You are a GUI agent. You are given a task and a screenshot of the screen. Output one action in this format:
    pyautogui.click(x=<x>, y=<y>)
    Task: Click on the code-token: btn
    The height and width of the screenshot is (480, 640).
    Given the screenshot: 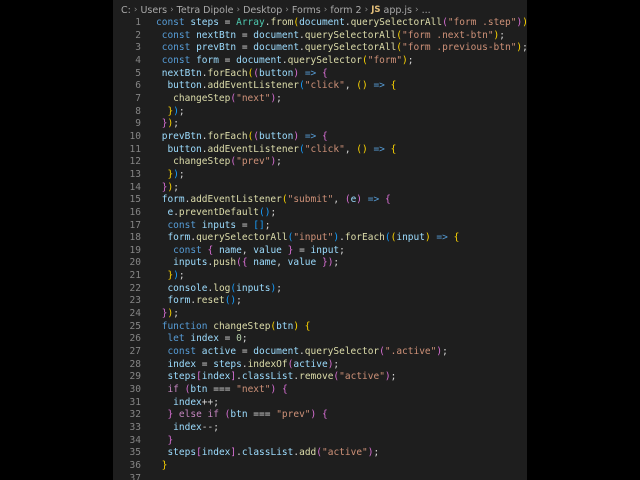 What is the action you would take?
    pyautogui.click(x=239, y=415)
    